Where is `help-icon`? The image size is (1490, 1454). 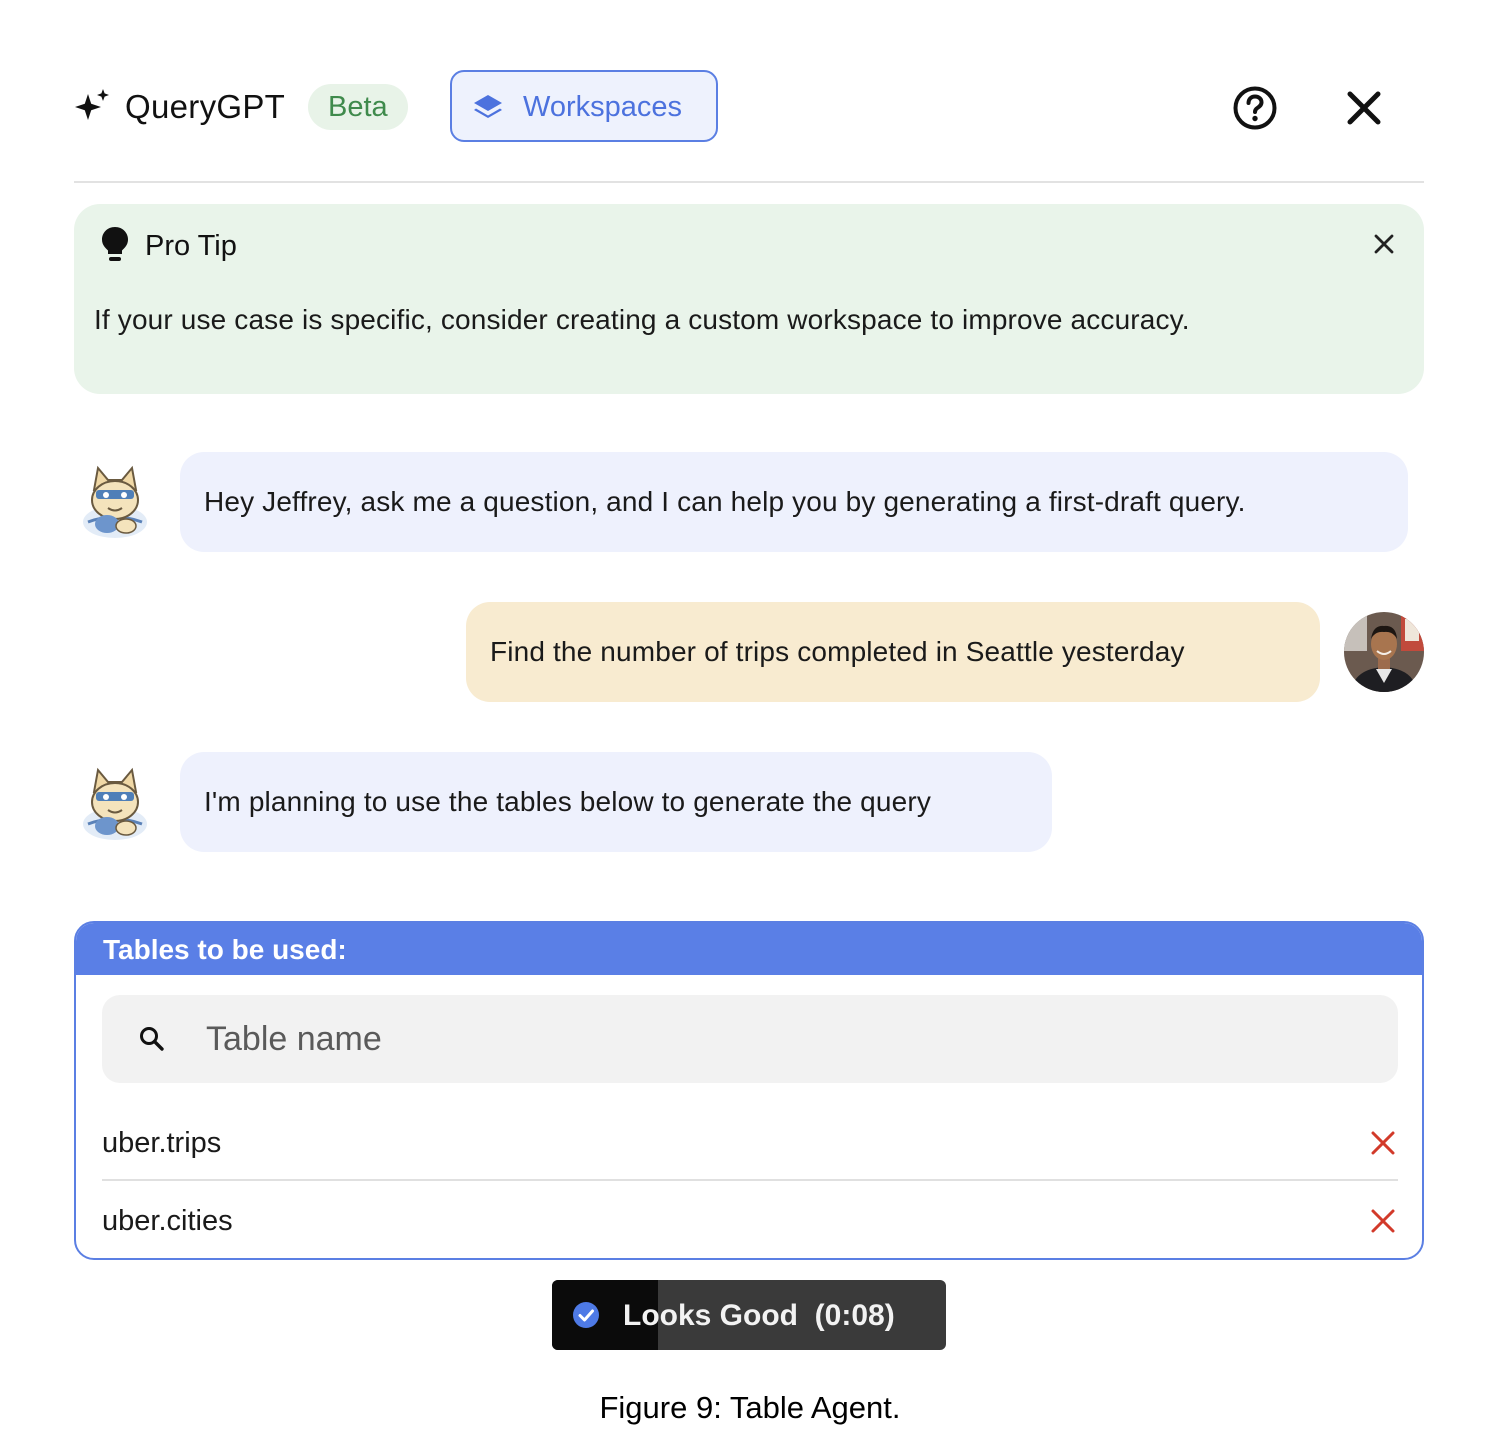 help-icon is located at coordinates (1255, 108).